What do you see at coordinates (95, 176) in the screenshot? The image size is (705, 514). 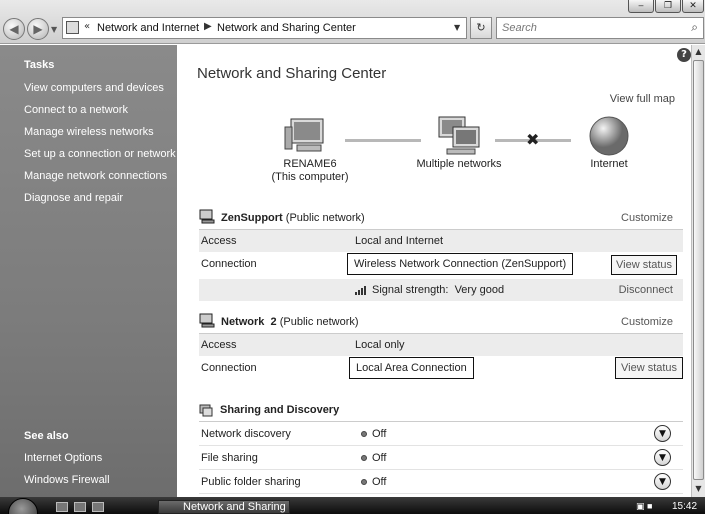 I see `task-manage-connections: Manage network connections` at bounding box center [95, 176].